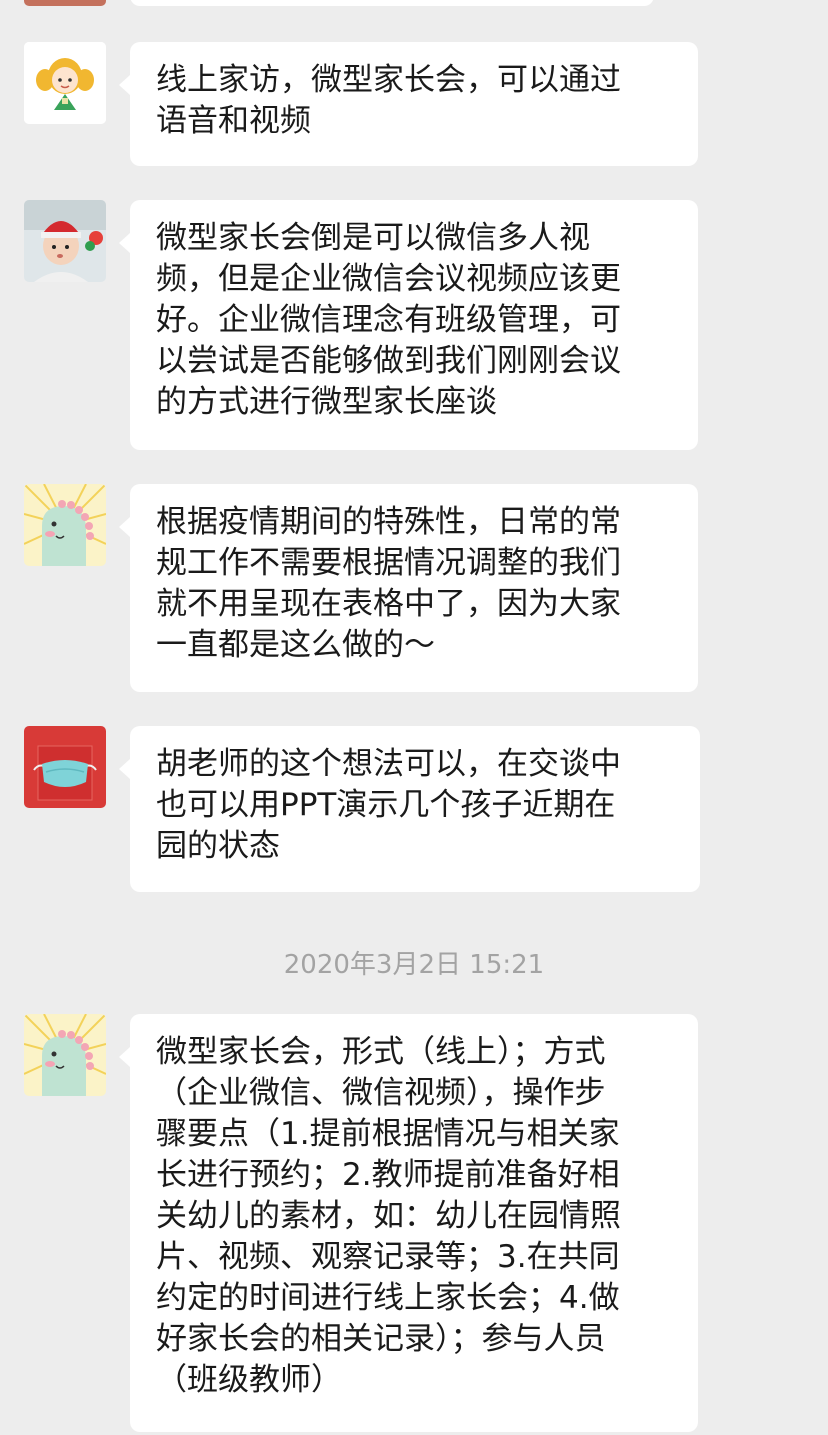 Image resolution: width=828 pixels, height=1435 pixels. Describe the element at coordinates (233, 121) in the screenshot. I see `message-line: 语音和视频` at that location.